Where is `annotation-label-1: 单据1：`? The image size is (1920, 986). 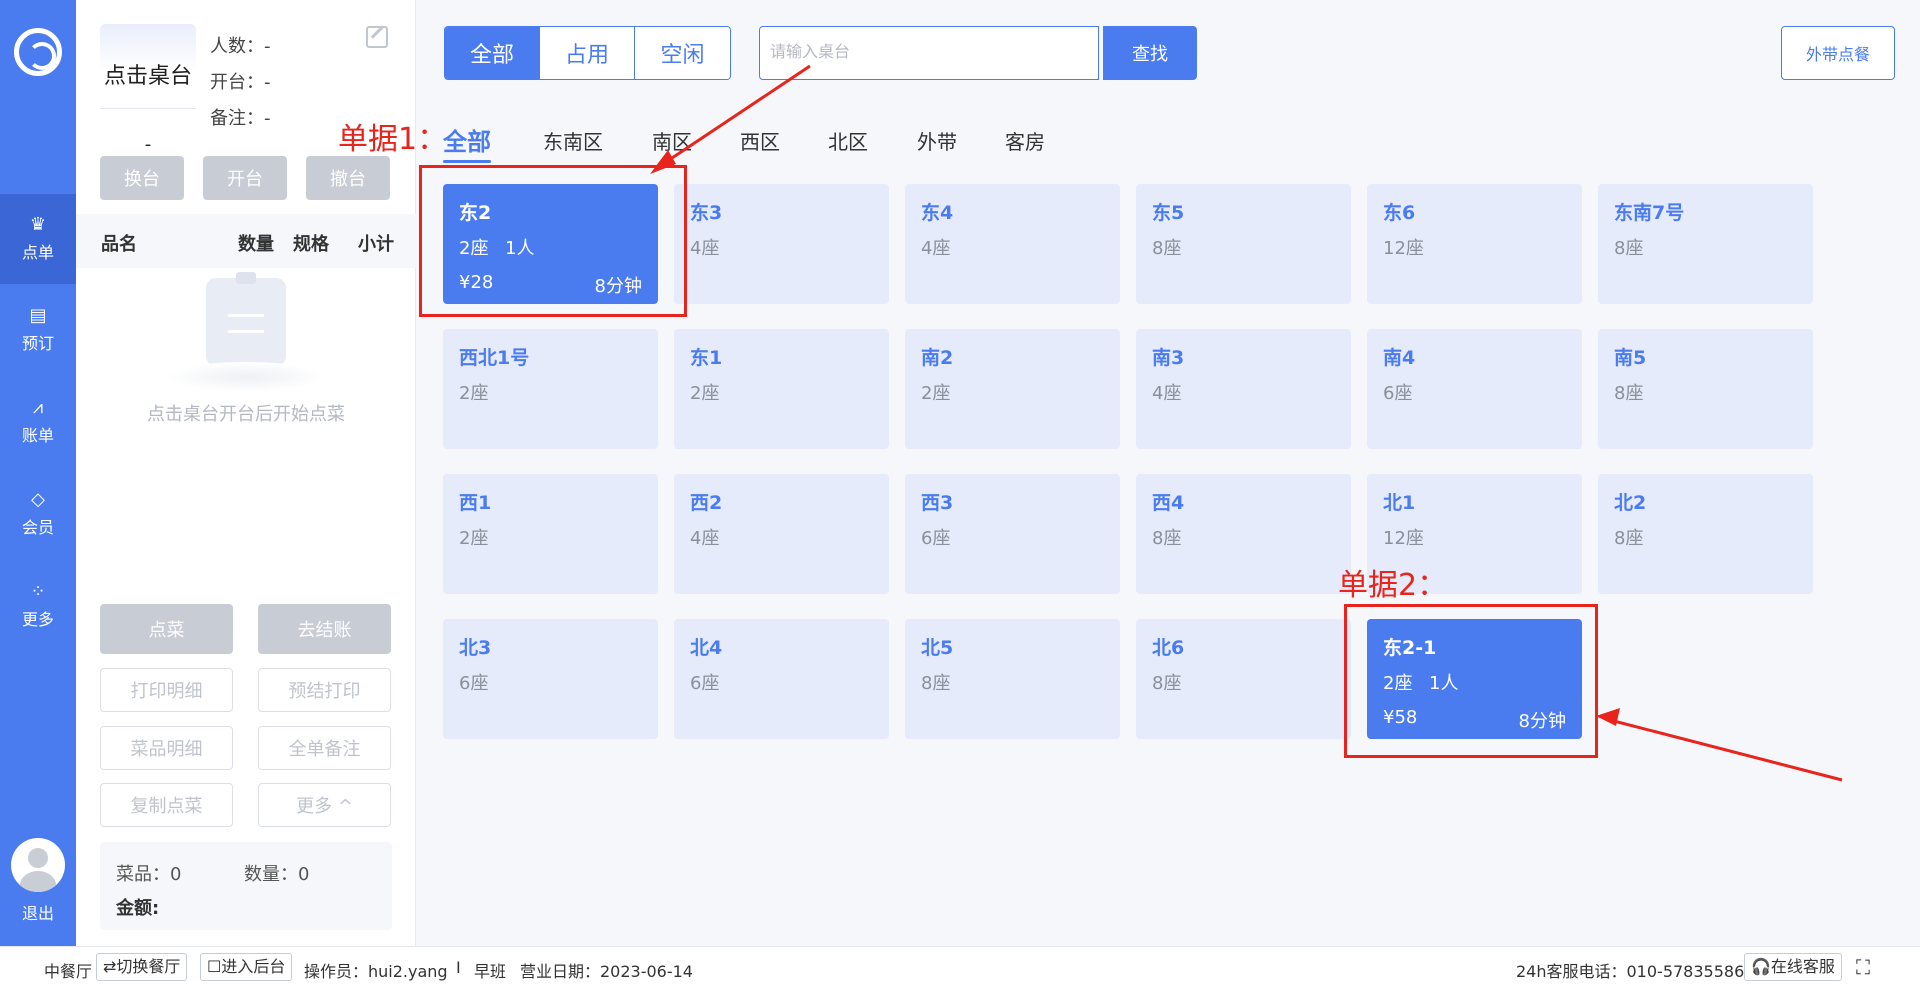 annotation-label-1: 单据1： is located at coordinates (393, 139).